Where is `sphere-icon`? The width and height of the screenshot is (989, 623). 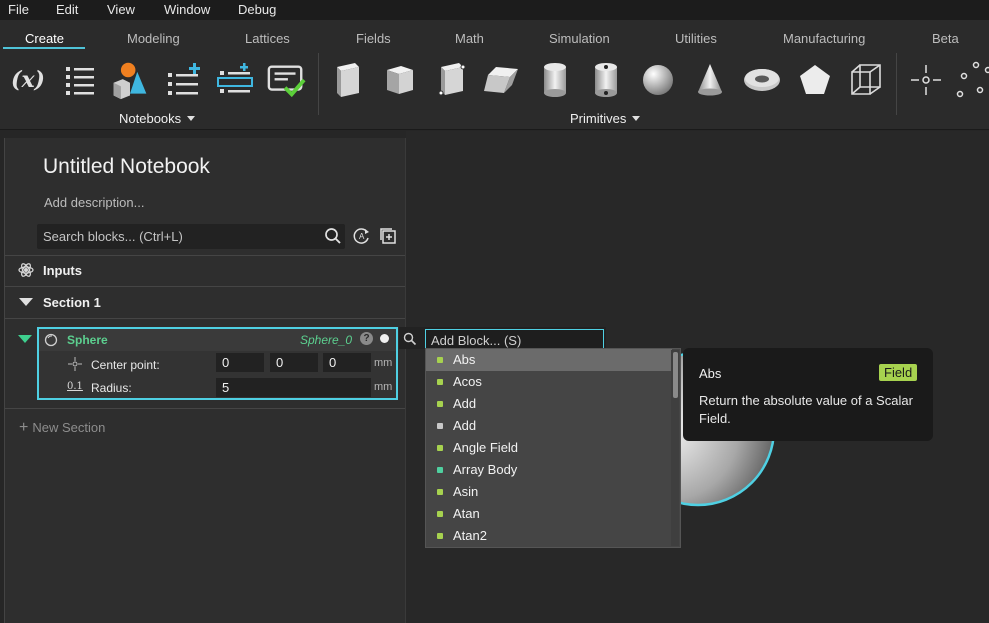
sphere-icon is located at coordinates (51, 341).